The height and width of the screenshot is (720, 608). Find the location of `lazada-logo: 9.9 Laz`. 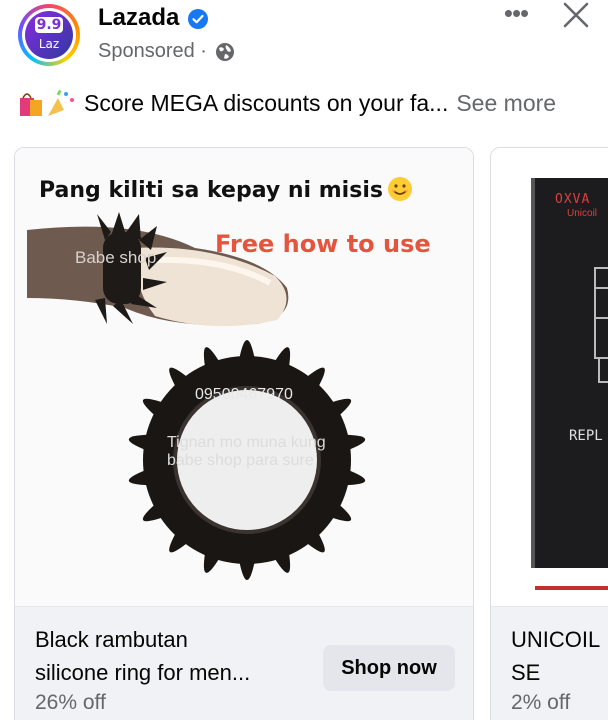

lazada-logo: 9.9 Laz is located at coordinates (49, 35).